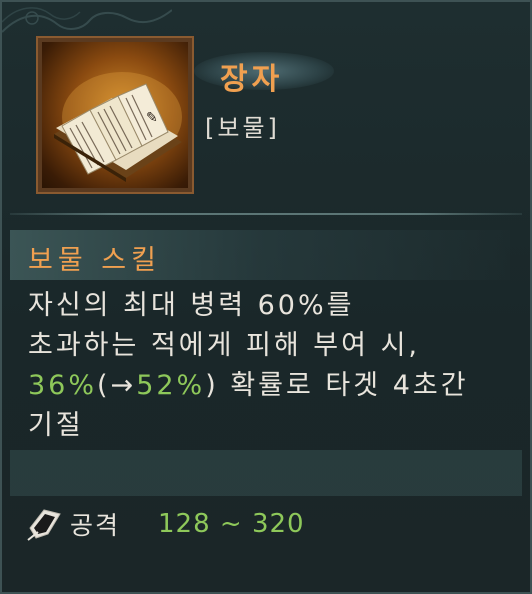 Image resolution: width=532 pixels, height=594 pixels. Describe the element at coordinates (224, 345) in the screenshot. I see `skill-line-2: 초과하는 적에게 피해 부여 시,` at that location.